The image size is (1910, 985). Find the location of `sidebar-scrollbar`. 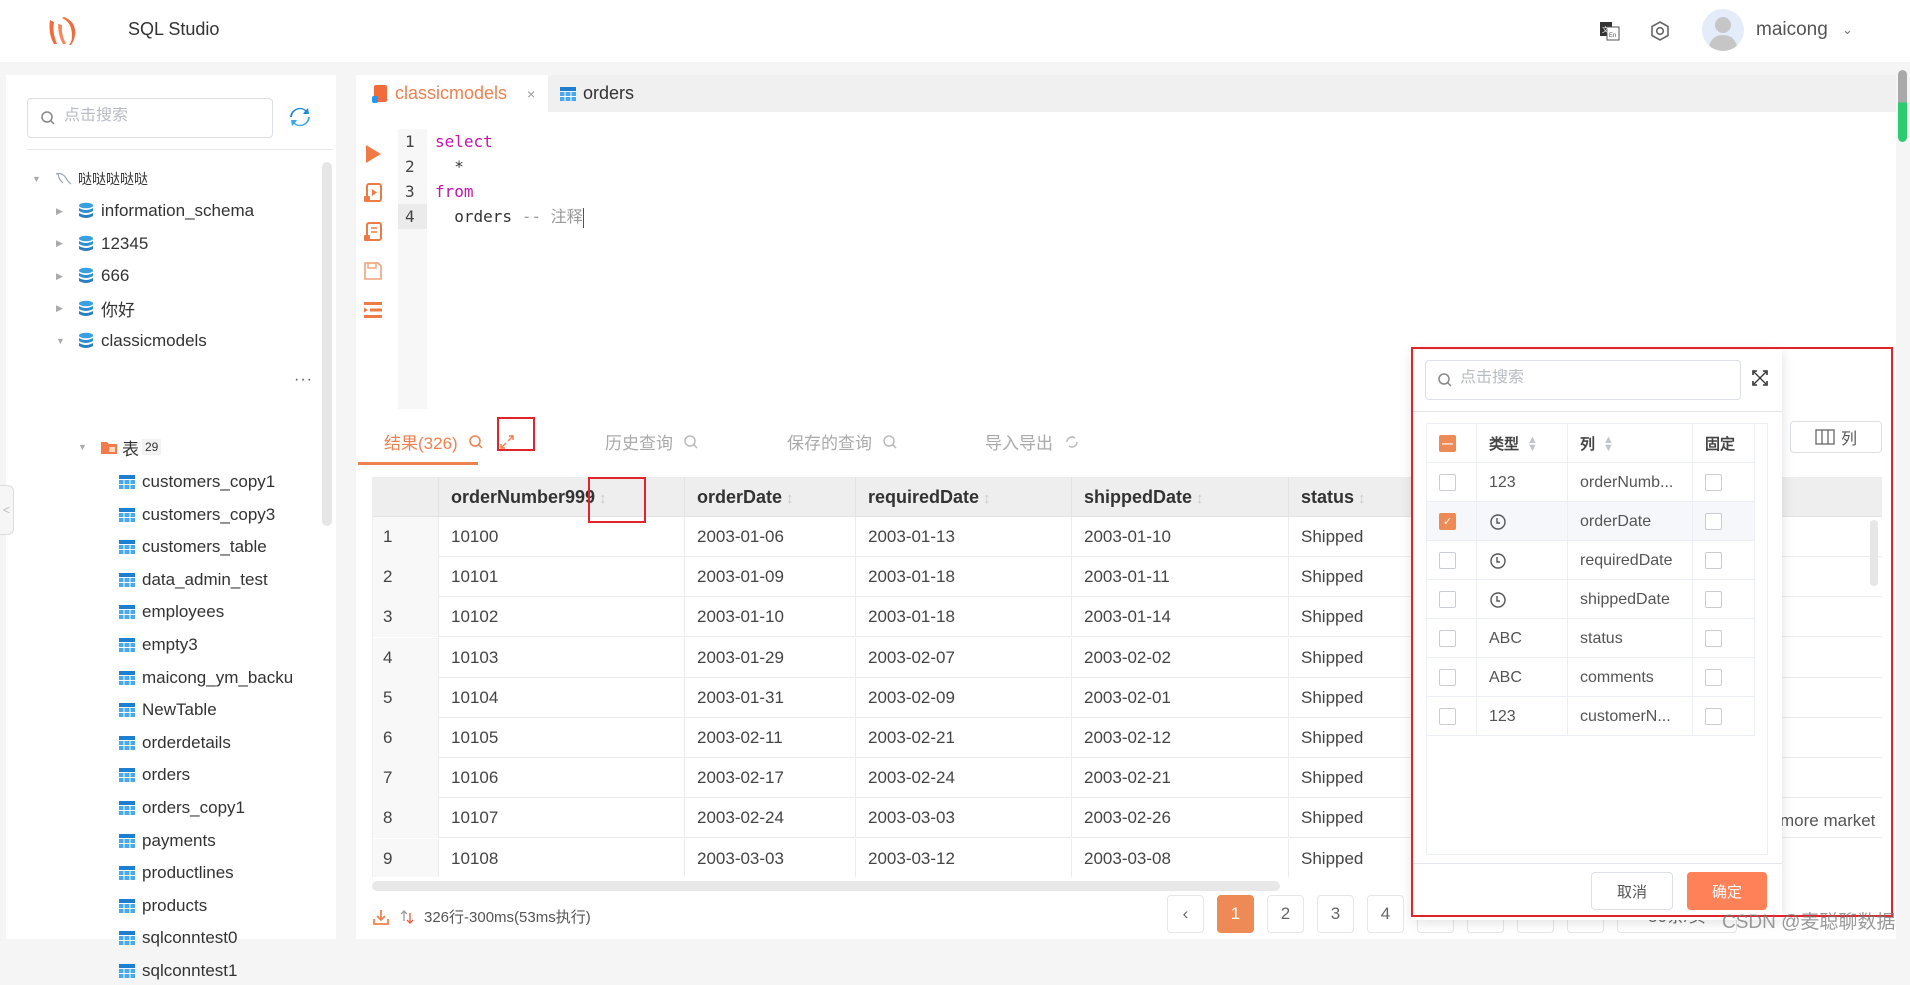

sidebar-scrollbar is located at coordinates (327, 344).